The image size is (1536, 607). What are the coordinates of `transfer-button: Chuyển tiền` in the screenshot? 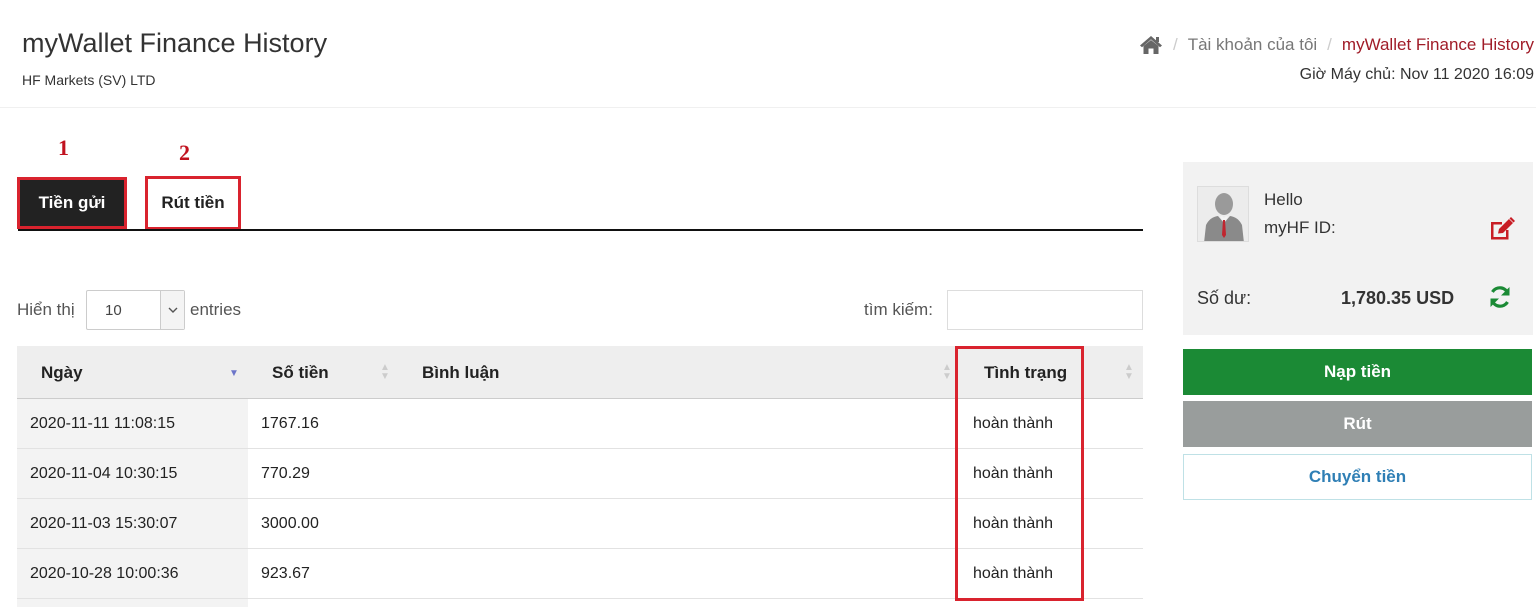 It's located at (1357, 477).